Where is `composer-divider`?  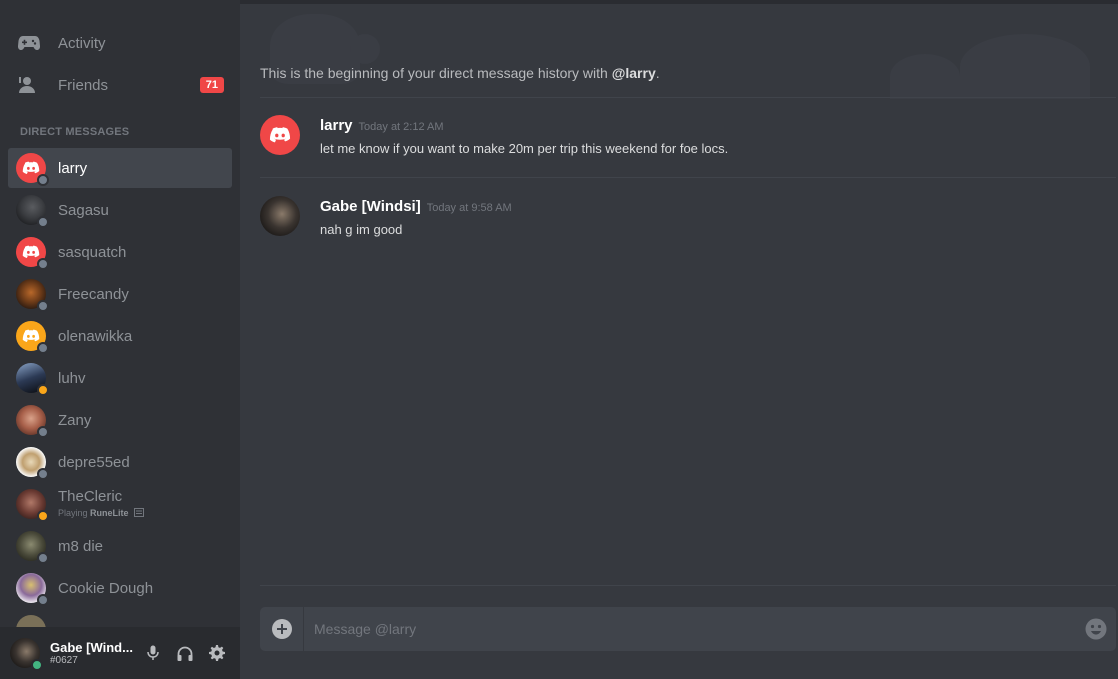
composer-divider is located at coordinates (688, 585).